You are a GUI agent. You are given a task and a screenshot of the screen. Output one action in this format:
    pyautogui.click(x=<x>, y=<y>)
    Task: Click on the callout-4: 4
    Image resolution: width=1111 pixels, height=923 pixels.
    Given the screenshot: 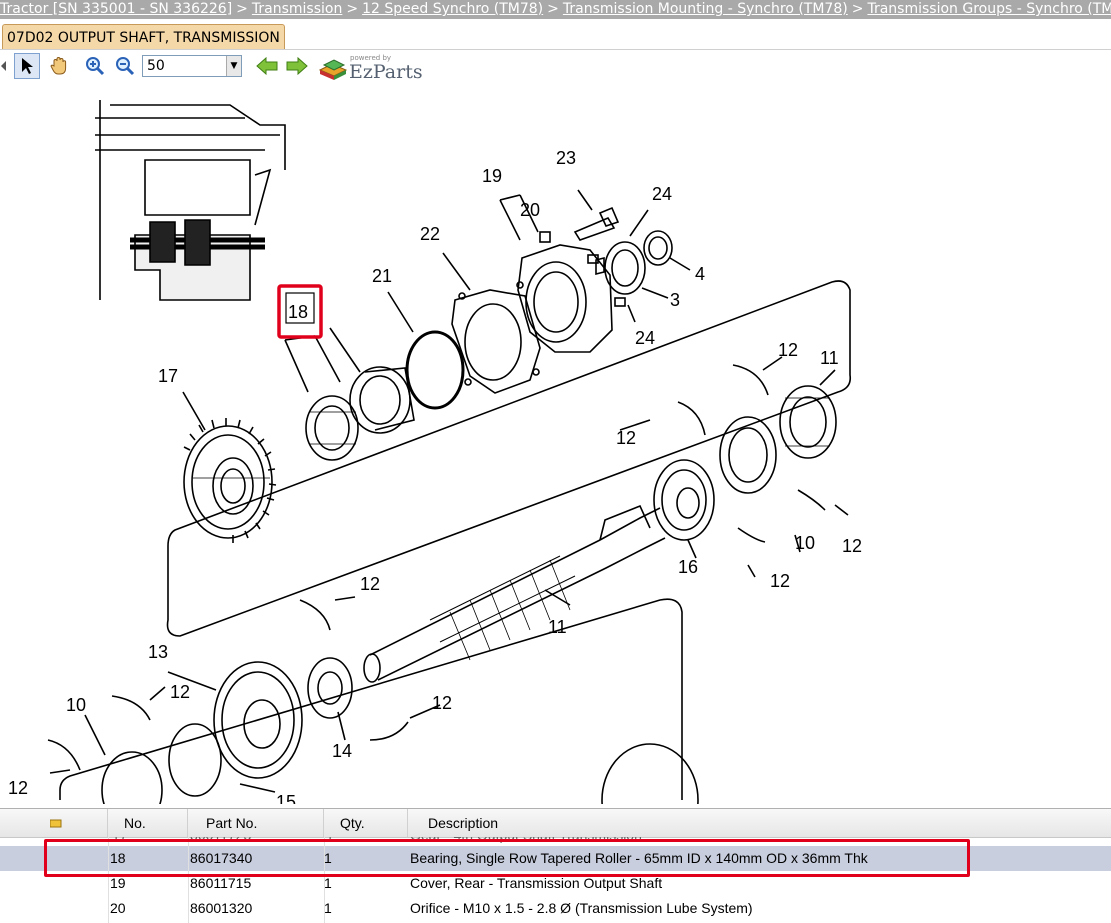 What is the action you would take?
    pyautogui.click(x=700, y=274)
    